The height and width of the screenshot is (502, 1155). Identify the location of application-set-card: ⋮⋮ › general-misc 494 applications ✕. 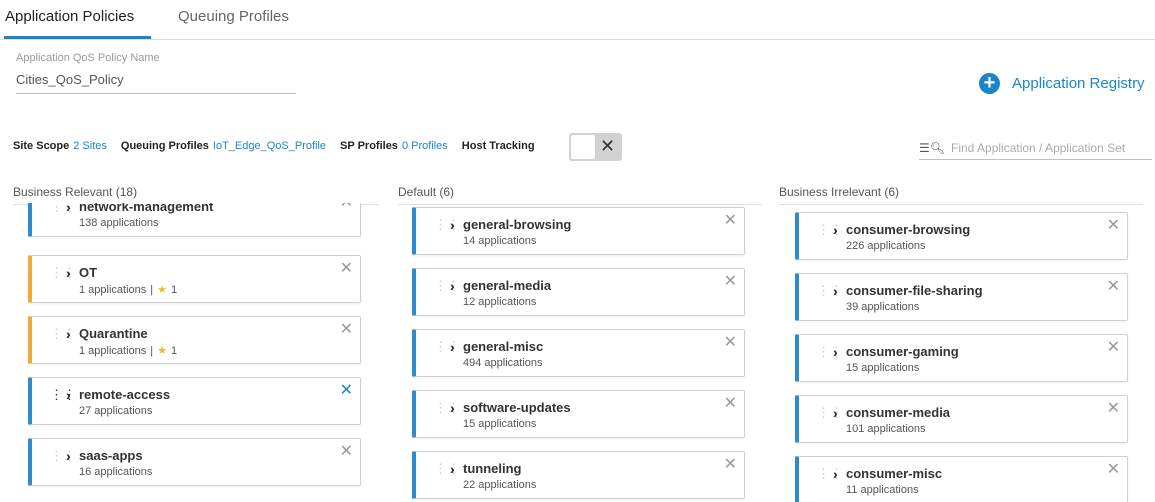
(578, 353).